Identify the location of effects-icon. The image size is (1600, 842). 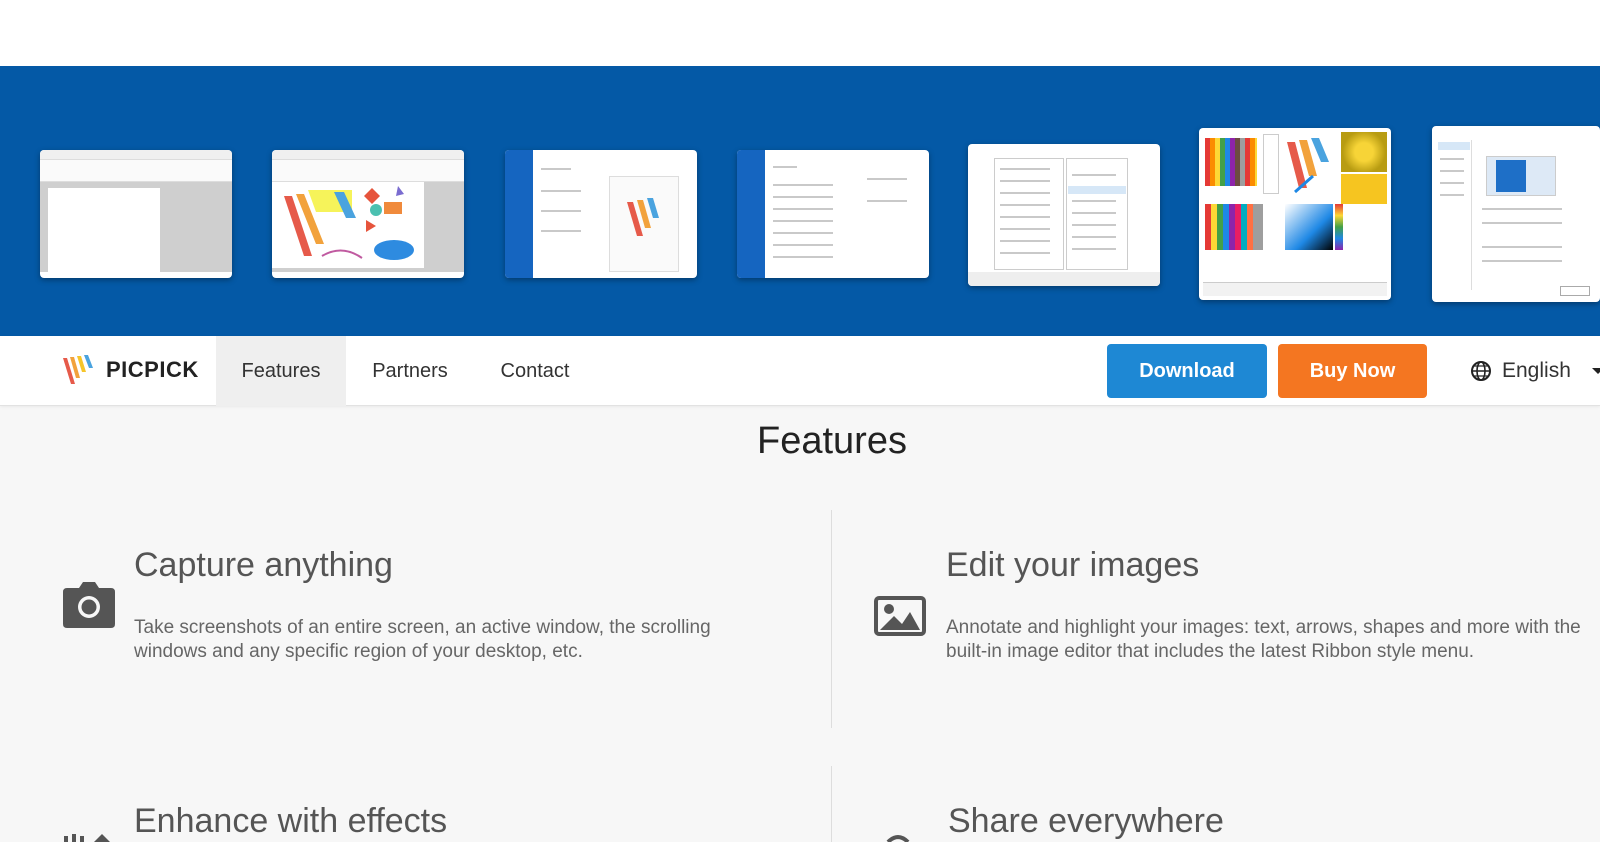
(87, 838).